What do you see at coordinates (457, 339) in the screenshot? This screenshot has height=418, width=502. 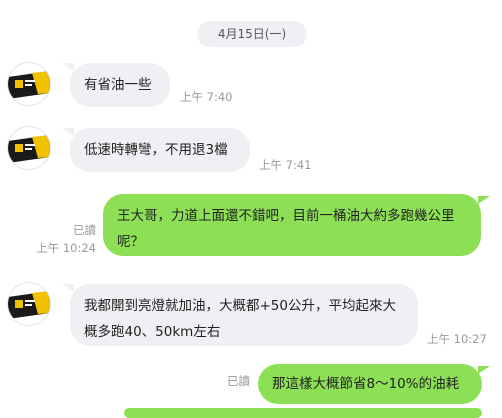 I see `message-time: 上午 10:27` at bounding box center [457, 339].